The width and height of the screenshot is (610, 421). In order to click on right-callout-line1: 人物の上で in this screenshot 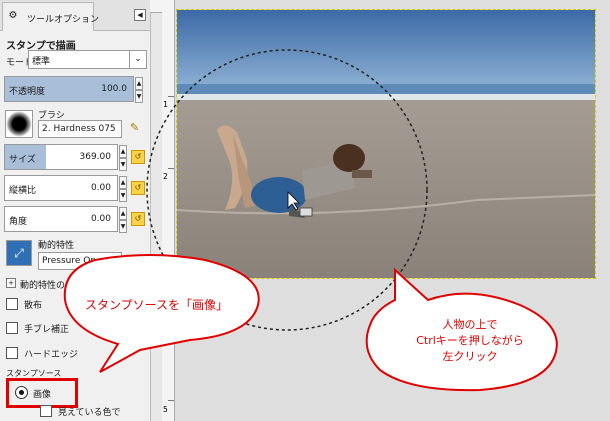, I will do `click(470, 324)`.